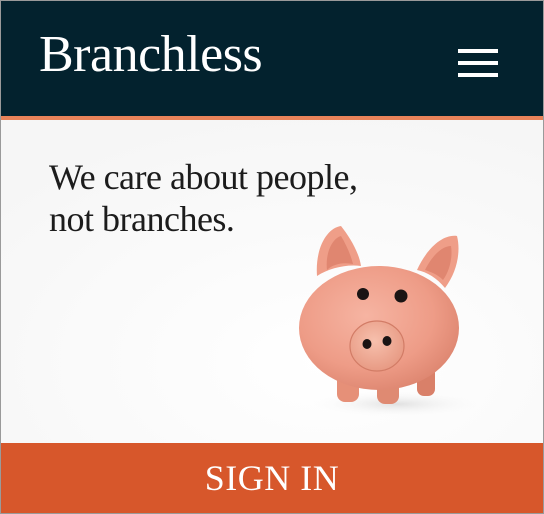  I want to click on tagline-line-1: We care about people,, so click(203, 177).